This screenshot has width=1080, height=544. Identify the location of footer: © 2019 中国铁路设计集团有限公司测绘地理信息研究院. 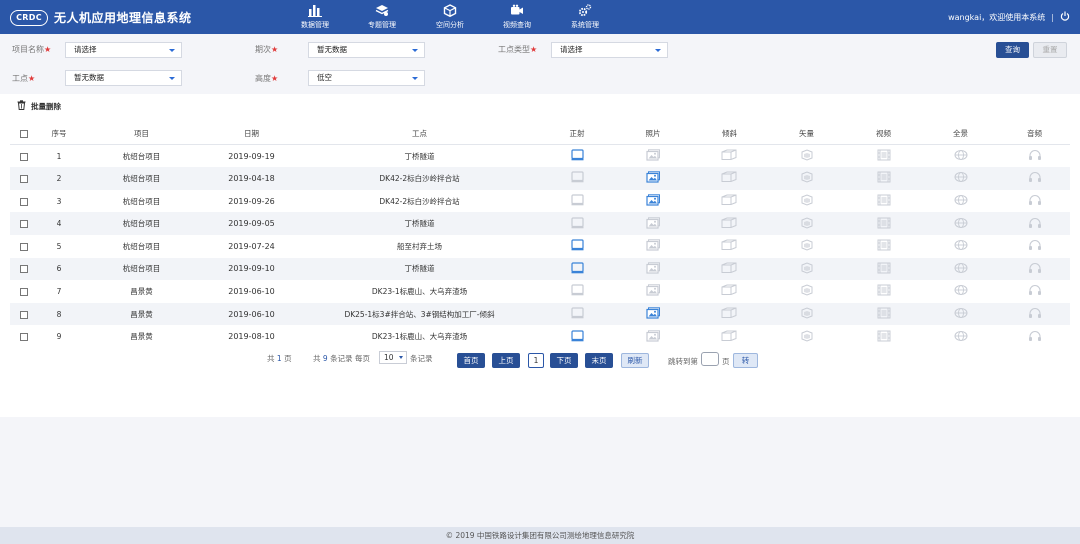
(540, 535).